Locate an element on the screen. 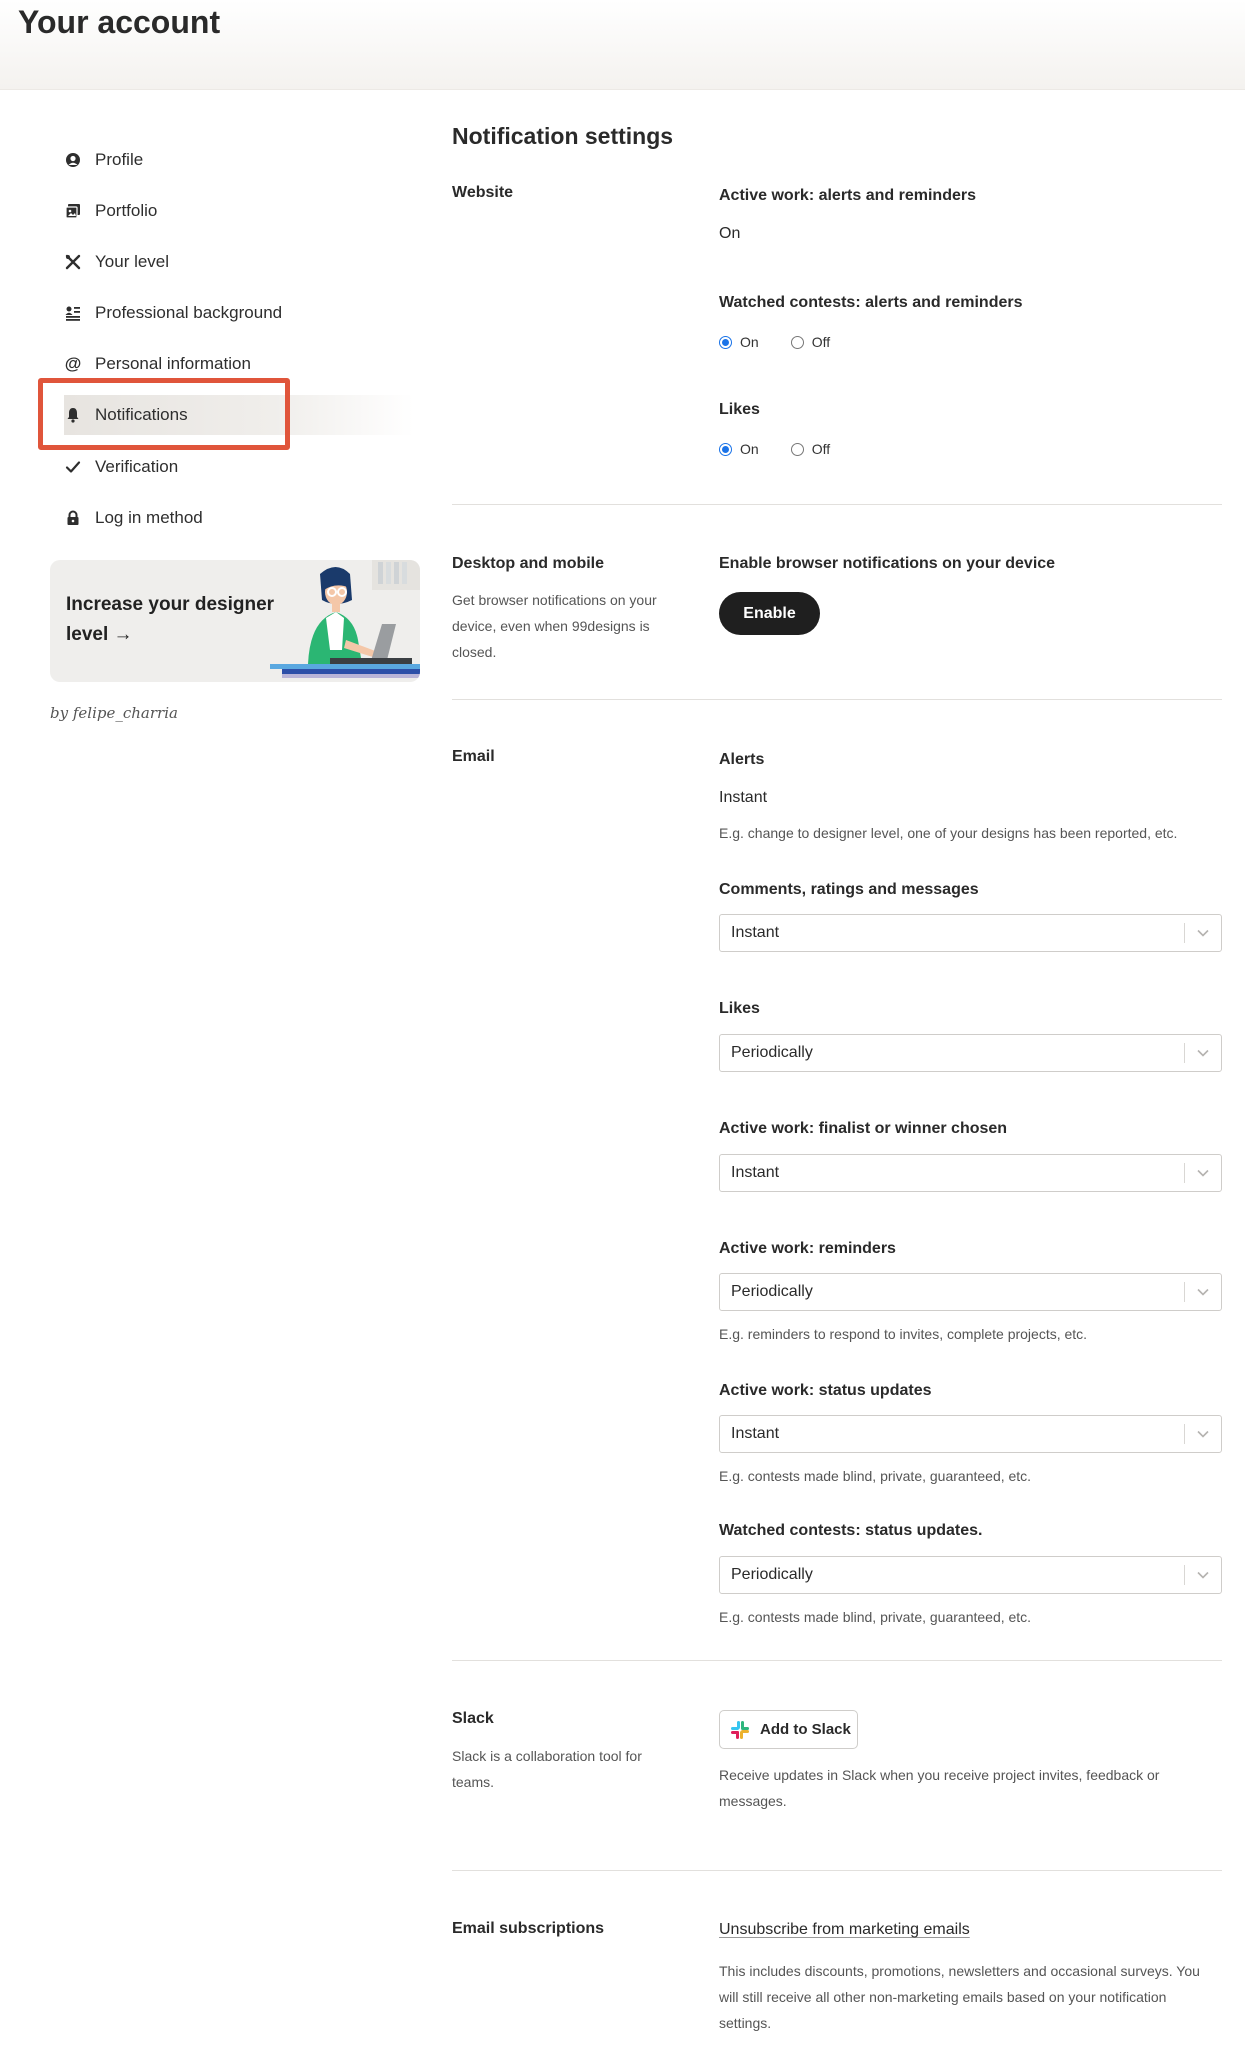  watched-contests-status-select: Periodically is located at coordinates (970, 1575).